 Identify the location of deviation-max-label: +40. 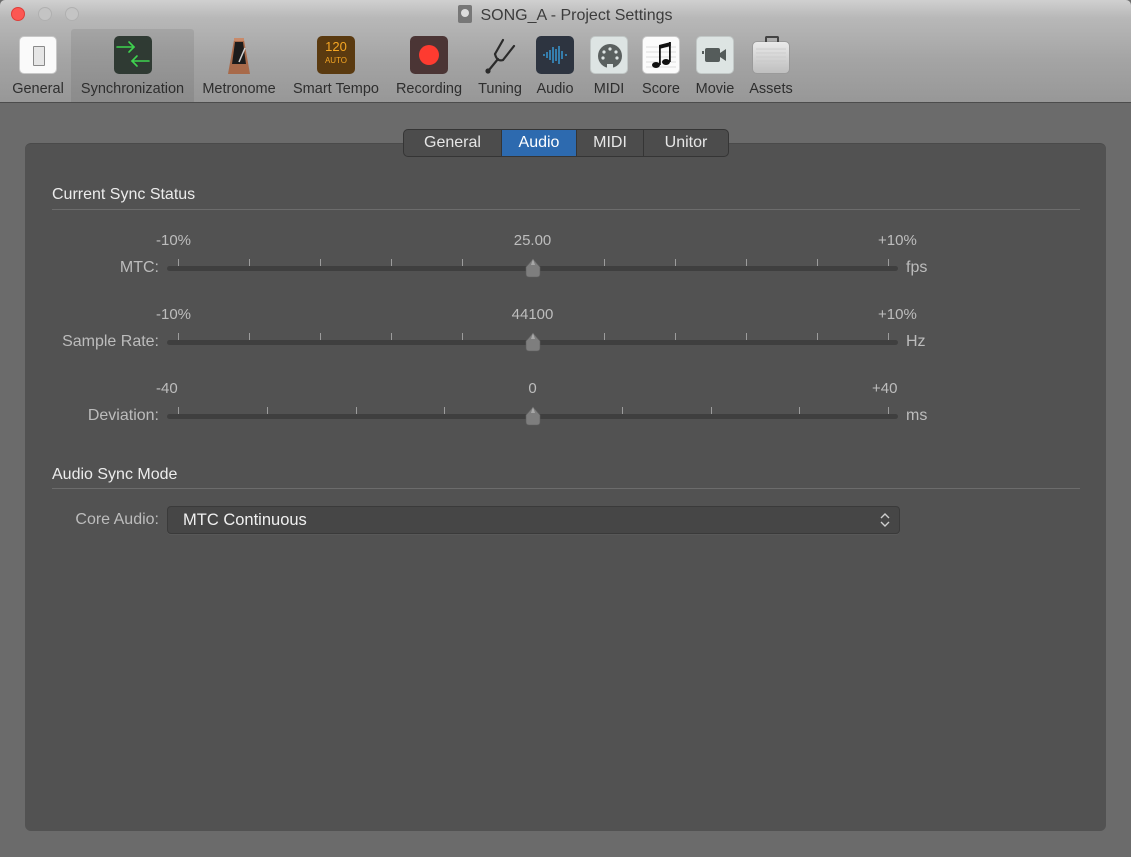
(885, 388).